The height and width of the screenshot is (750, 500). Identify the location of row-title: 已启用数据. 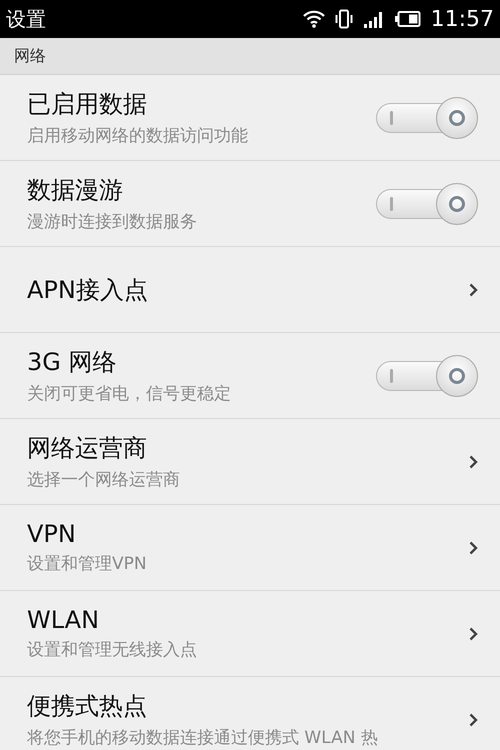
(87, 104).